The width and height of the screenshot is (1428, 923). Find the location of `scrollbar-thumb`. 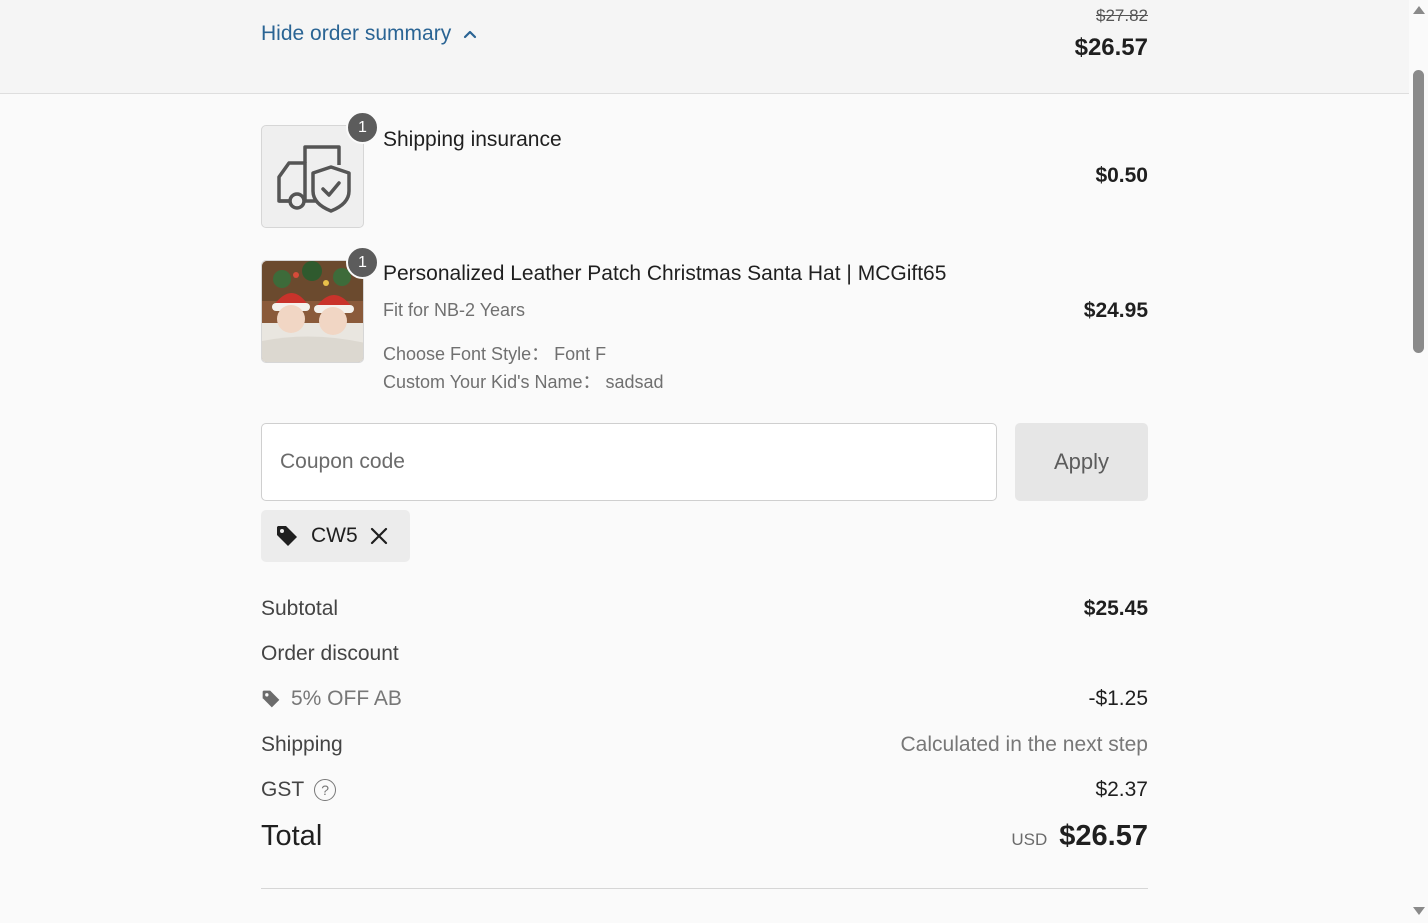

scrollbar-thumb is located at coordinates (1418, 211).